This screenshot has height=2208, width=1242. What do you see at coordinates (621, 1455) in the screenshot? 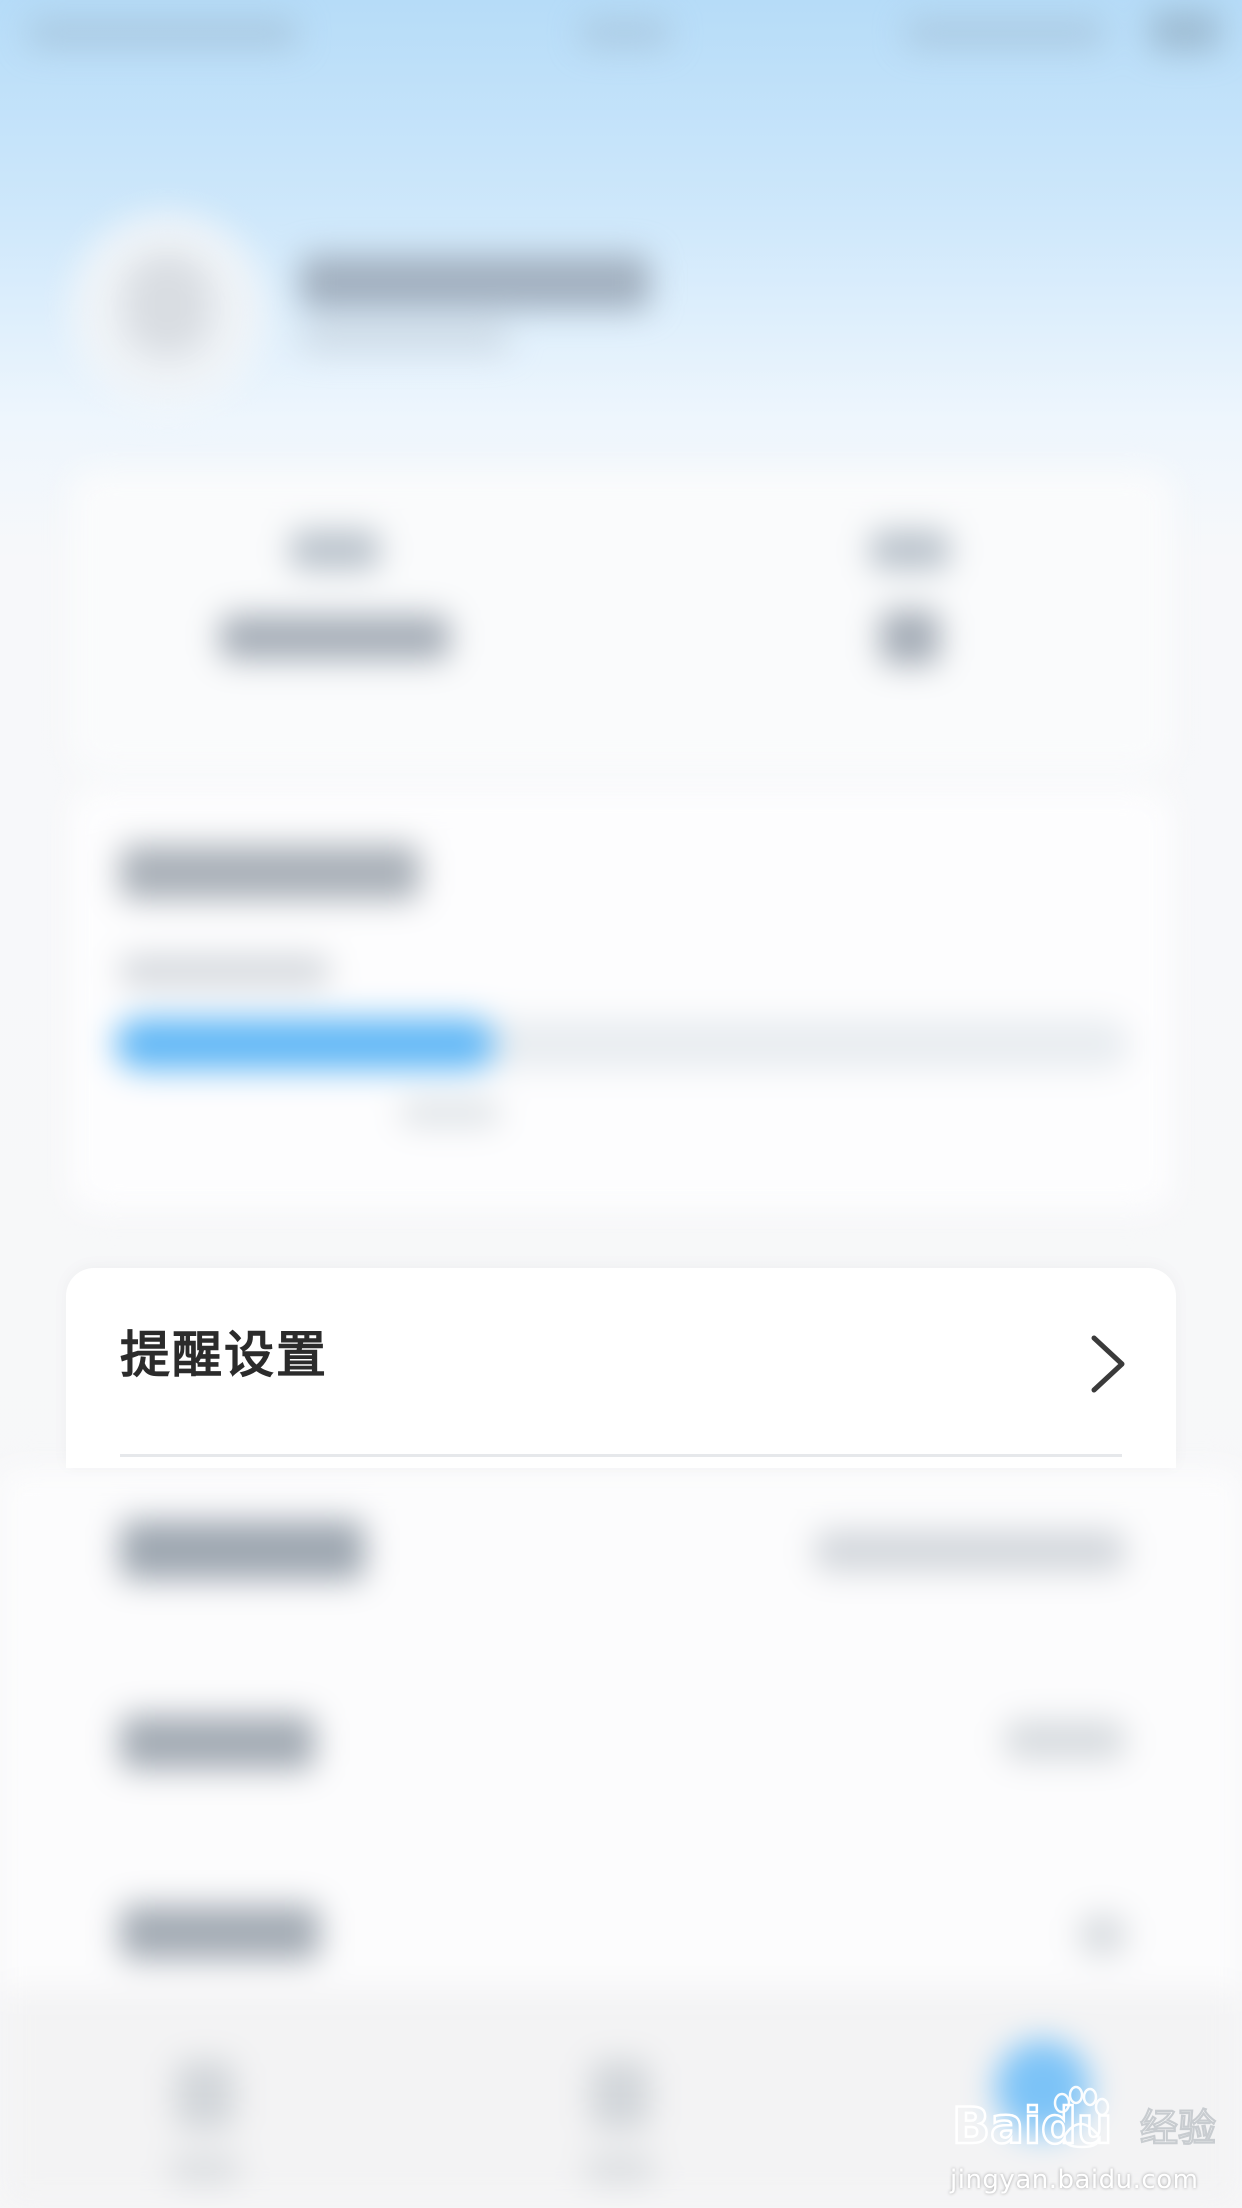
I see `row-divider` at bounding box center [621, 1455].